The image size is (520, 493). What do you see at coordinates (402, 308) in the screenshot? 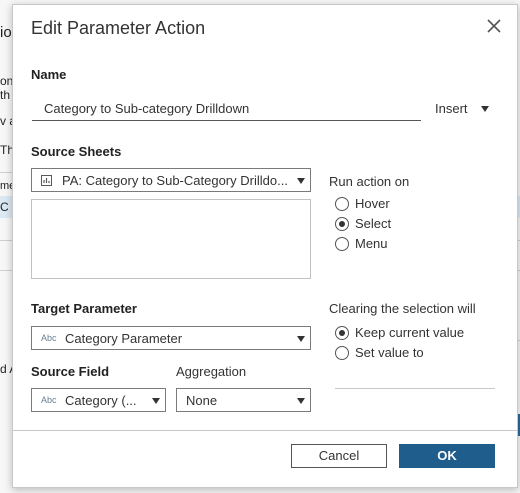
I see `clearing-selection-label: Clearing the selection will` at bounding box center [402, 308].